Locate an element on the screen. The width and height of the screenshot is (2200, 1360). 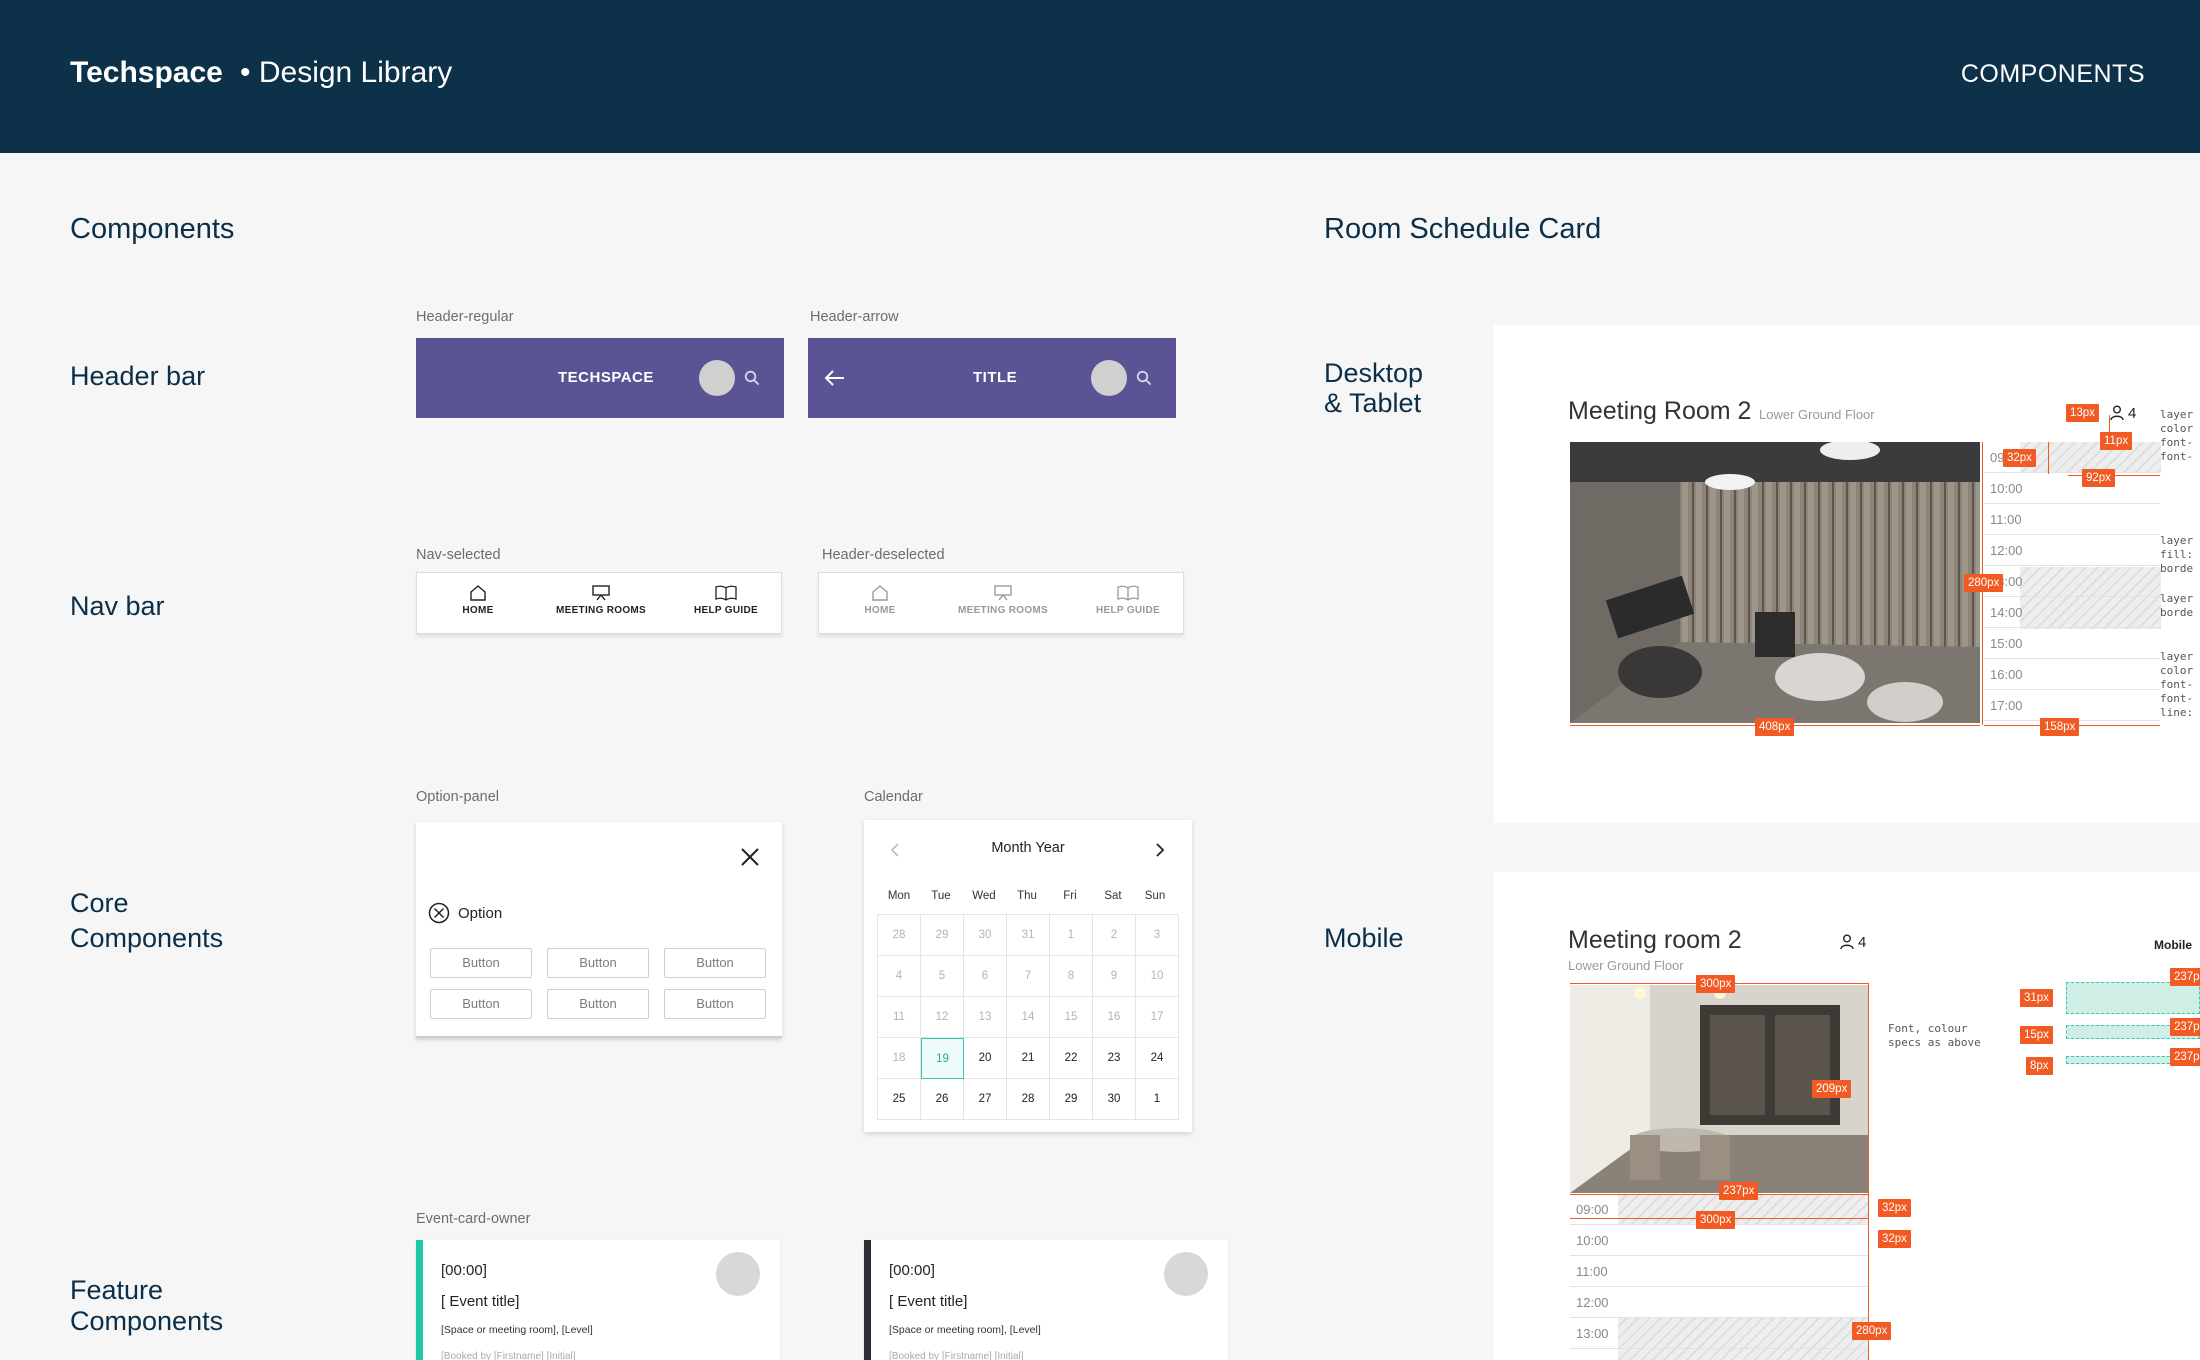
calendar-day: 19 is located at coordinates (942, 1058).